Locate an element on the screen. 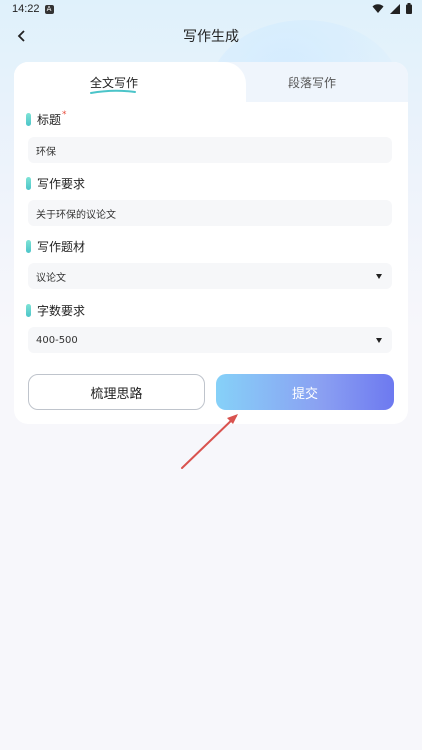 The height and width of the screenshot is (750, 422). tab-bar: 全文写作 段落写作 is located at coordinates (211, 82).